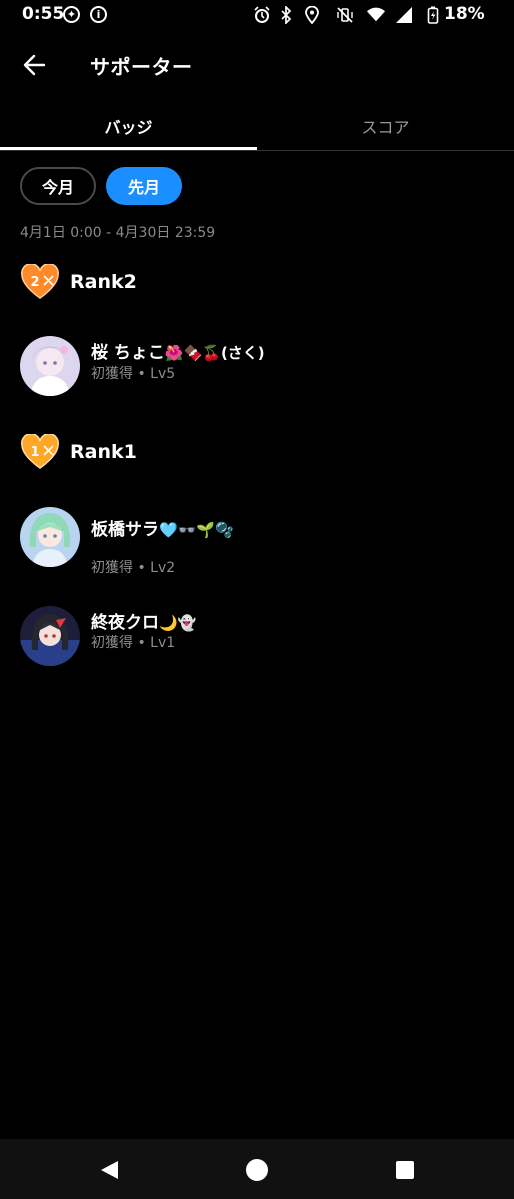 The image size is (514, 1199). I want to click on supporter-name: 桜 ちょこ🌺🍫🍒(さく), so click(178, 350).